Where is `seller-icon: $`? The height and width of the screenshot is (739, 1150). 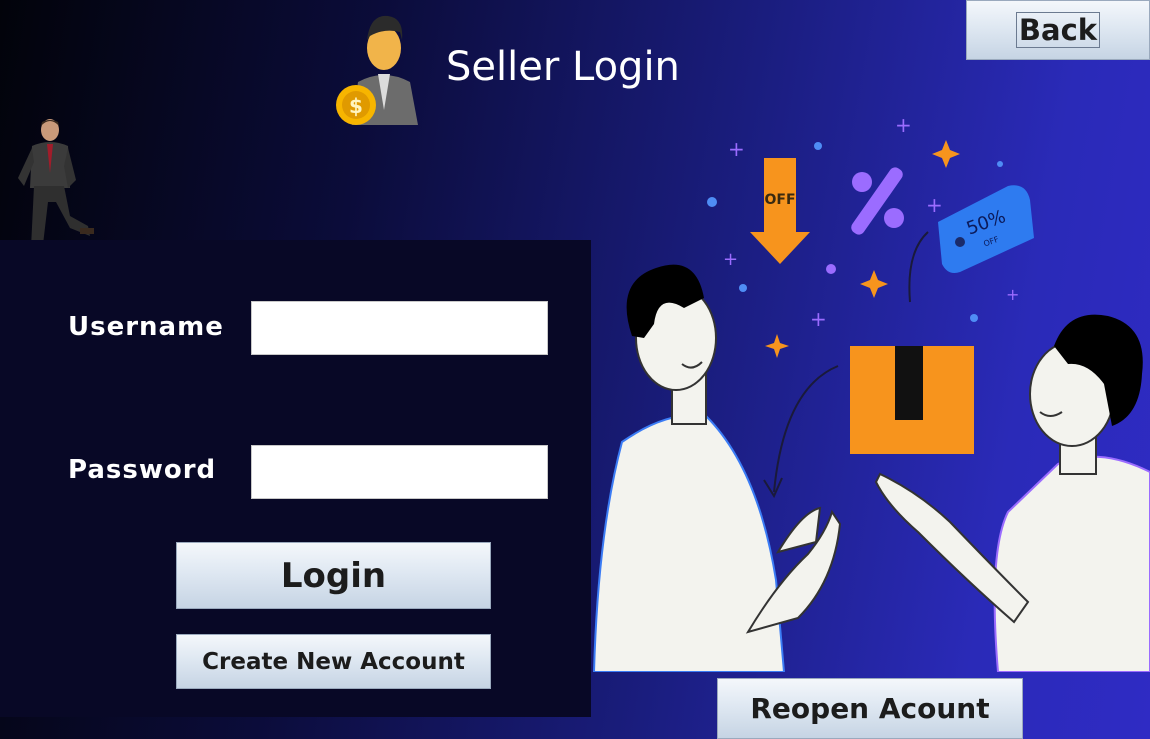
seller-icon: $ is located at coordinates (377, 70).